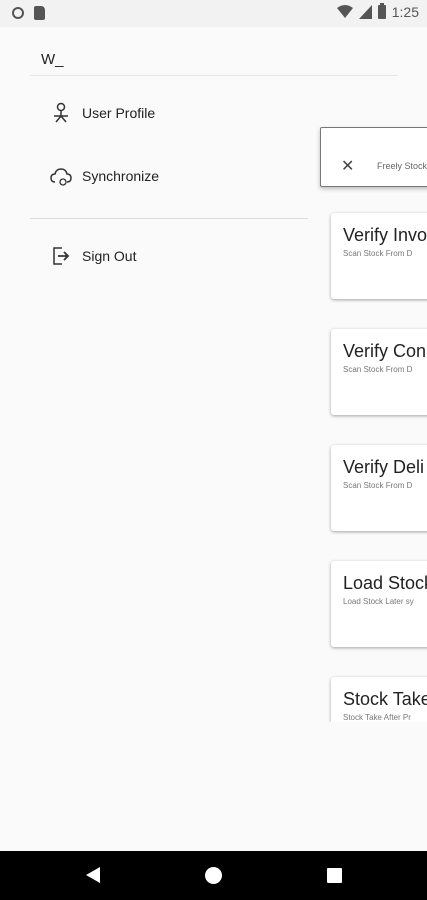 Image resolution: width=427 pixels, height=900 pixels. I want to click on status-time: 1:25, so click(405, 12).